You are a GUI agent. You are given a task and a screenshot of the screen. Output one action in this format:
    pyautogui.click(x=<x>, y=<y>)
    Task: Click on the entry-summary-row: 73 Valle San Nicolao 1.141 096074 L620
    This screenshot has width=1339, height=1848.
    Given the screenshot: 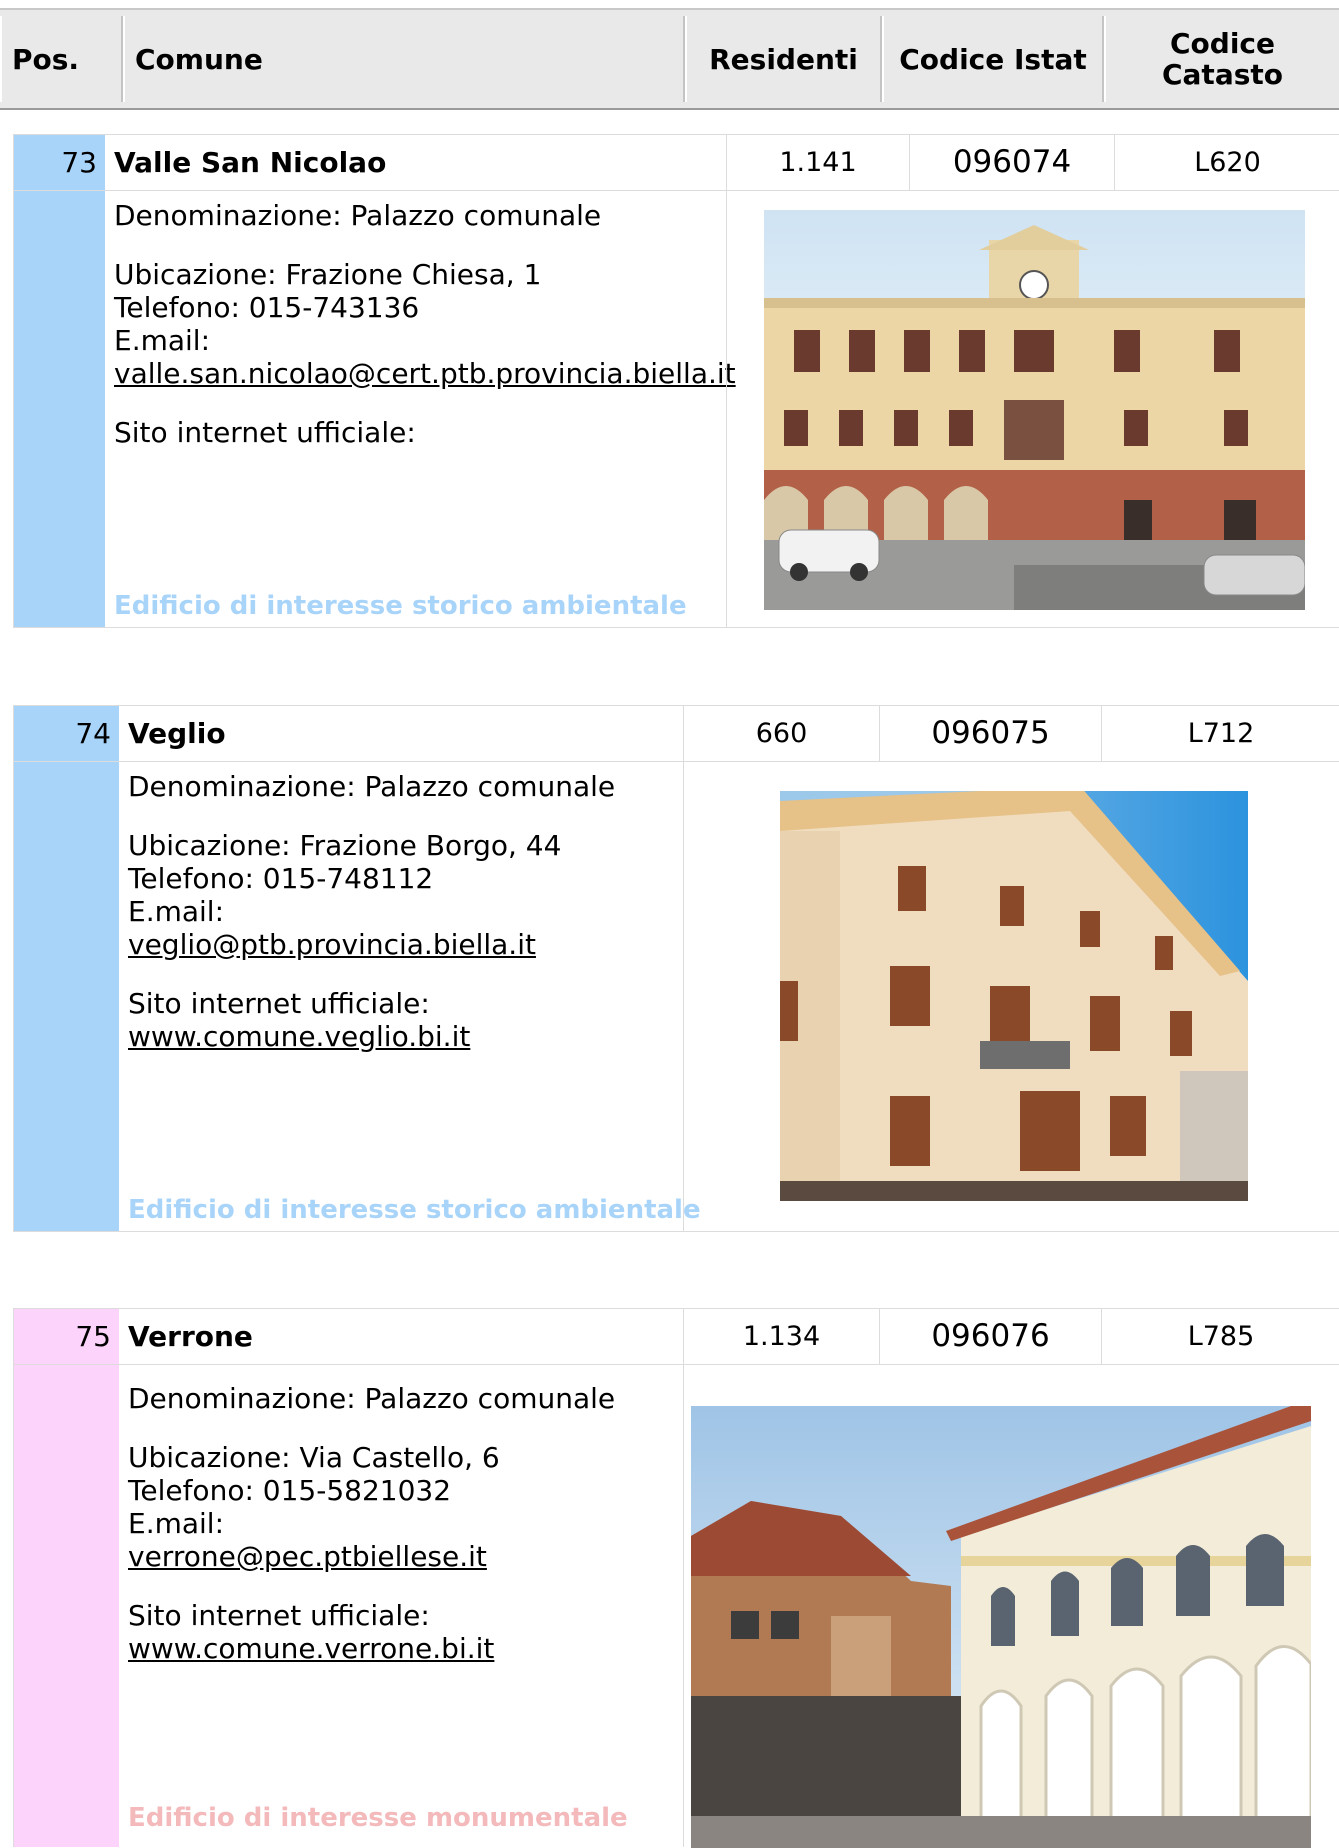 What is the action you would take?
    pyautogui.click(x=676, y=163)
    